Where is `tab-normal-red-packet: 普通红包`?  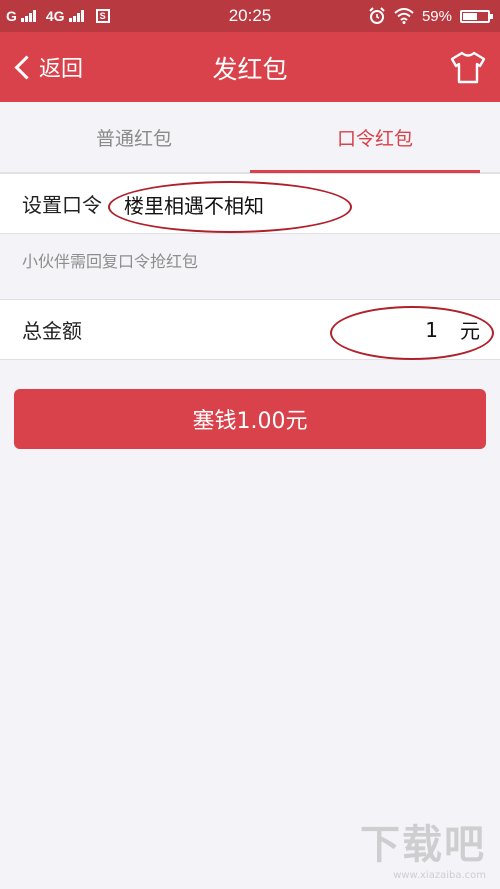 tab-normal-red-packet: 普通红包 is located at coordinates (135, 137).